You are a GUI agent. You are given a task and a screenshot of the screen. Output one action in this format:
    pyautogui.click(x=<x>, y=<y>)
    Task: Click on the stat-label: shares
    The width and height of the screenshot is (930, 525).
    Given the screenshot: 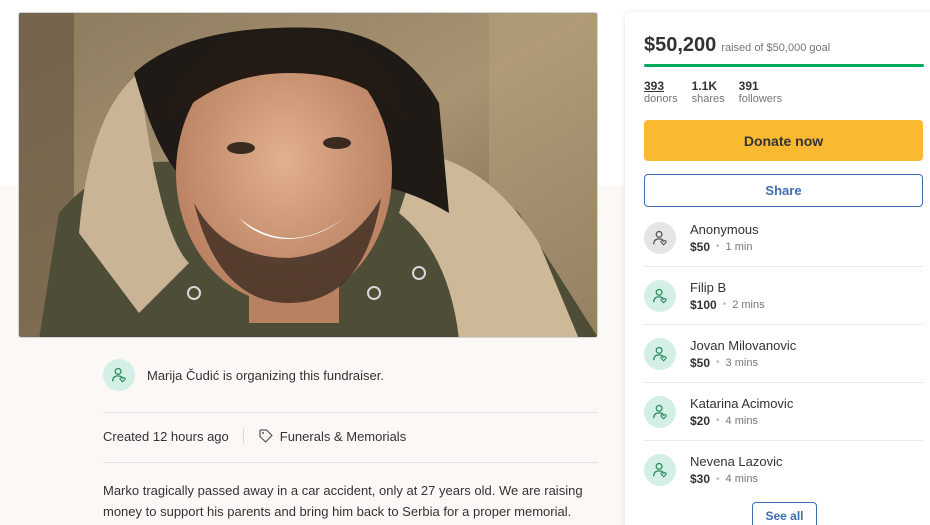 What is the action you would take?
    pyautogui.click(x=708, y=99)
    